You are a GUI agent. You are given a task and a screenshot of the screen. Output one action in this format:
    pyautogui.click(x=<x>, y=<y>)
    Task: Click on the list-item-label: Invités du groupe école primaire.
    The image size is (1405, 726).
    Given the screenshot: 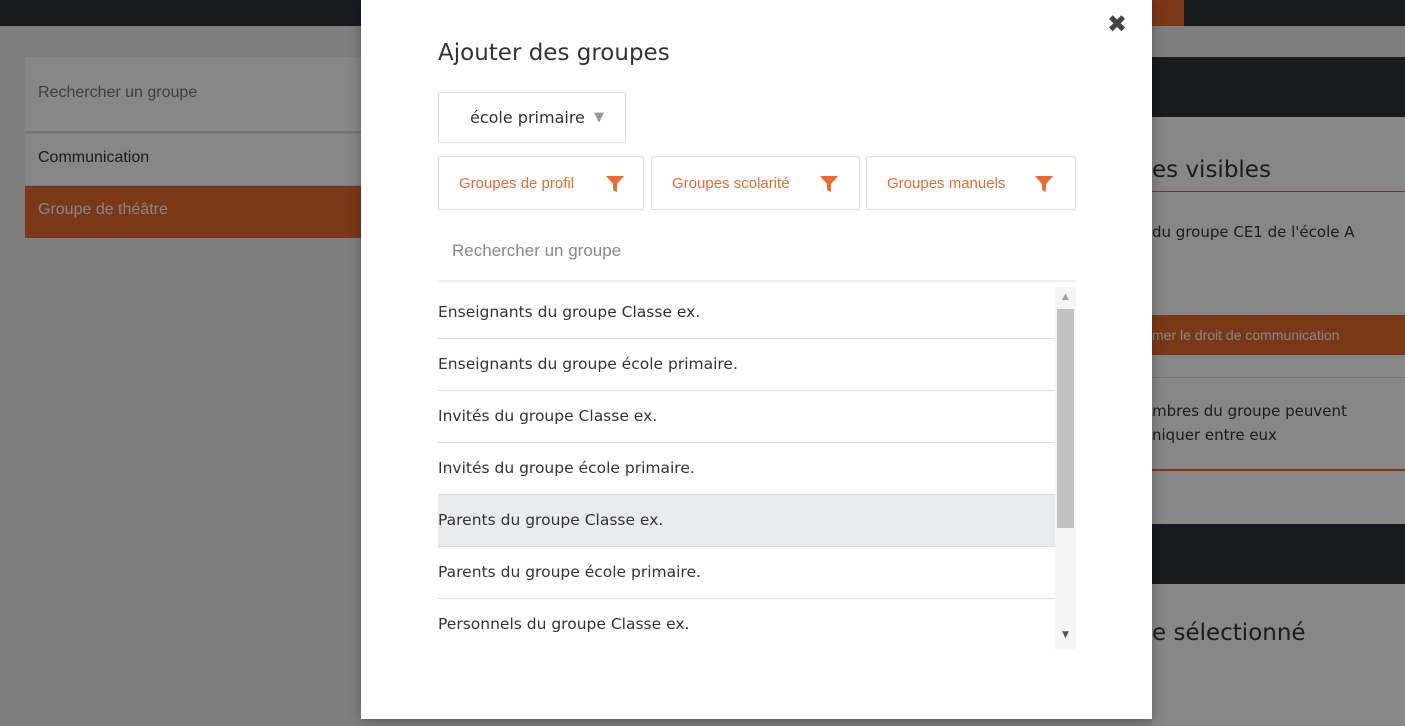 What is the action you would take?
    pyautogui.click(x=566, y=468)
    